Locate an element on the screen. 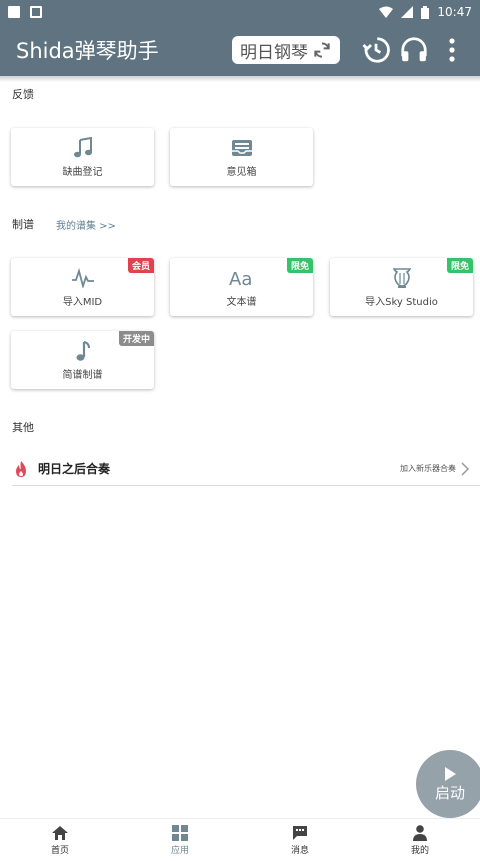  inbox-icon is located at coordinates (242, 148).